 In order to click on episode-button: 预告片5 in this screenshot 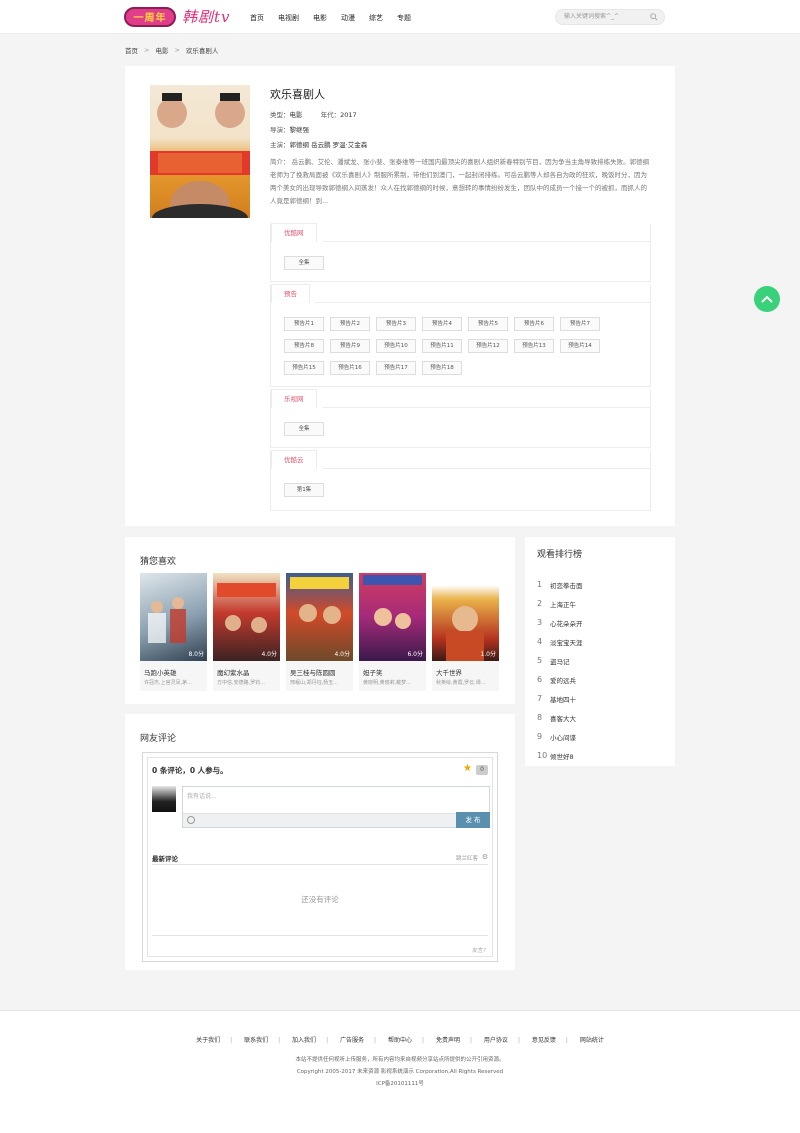, I will do `click(488, 324)`.